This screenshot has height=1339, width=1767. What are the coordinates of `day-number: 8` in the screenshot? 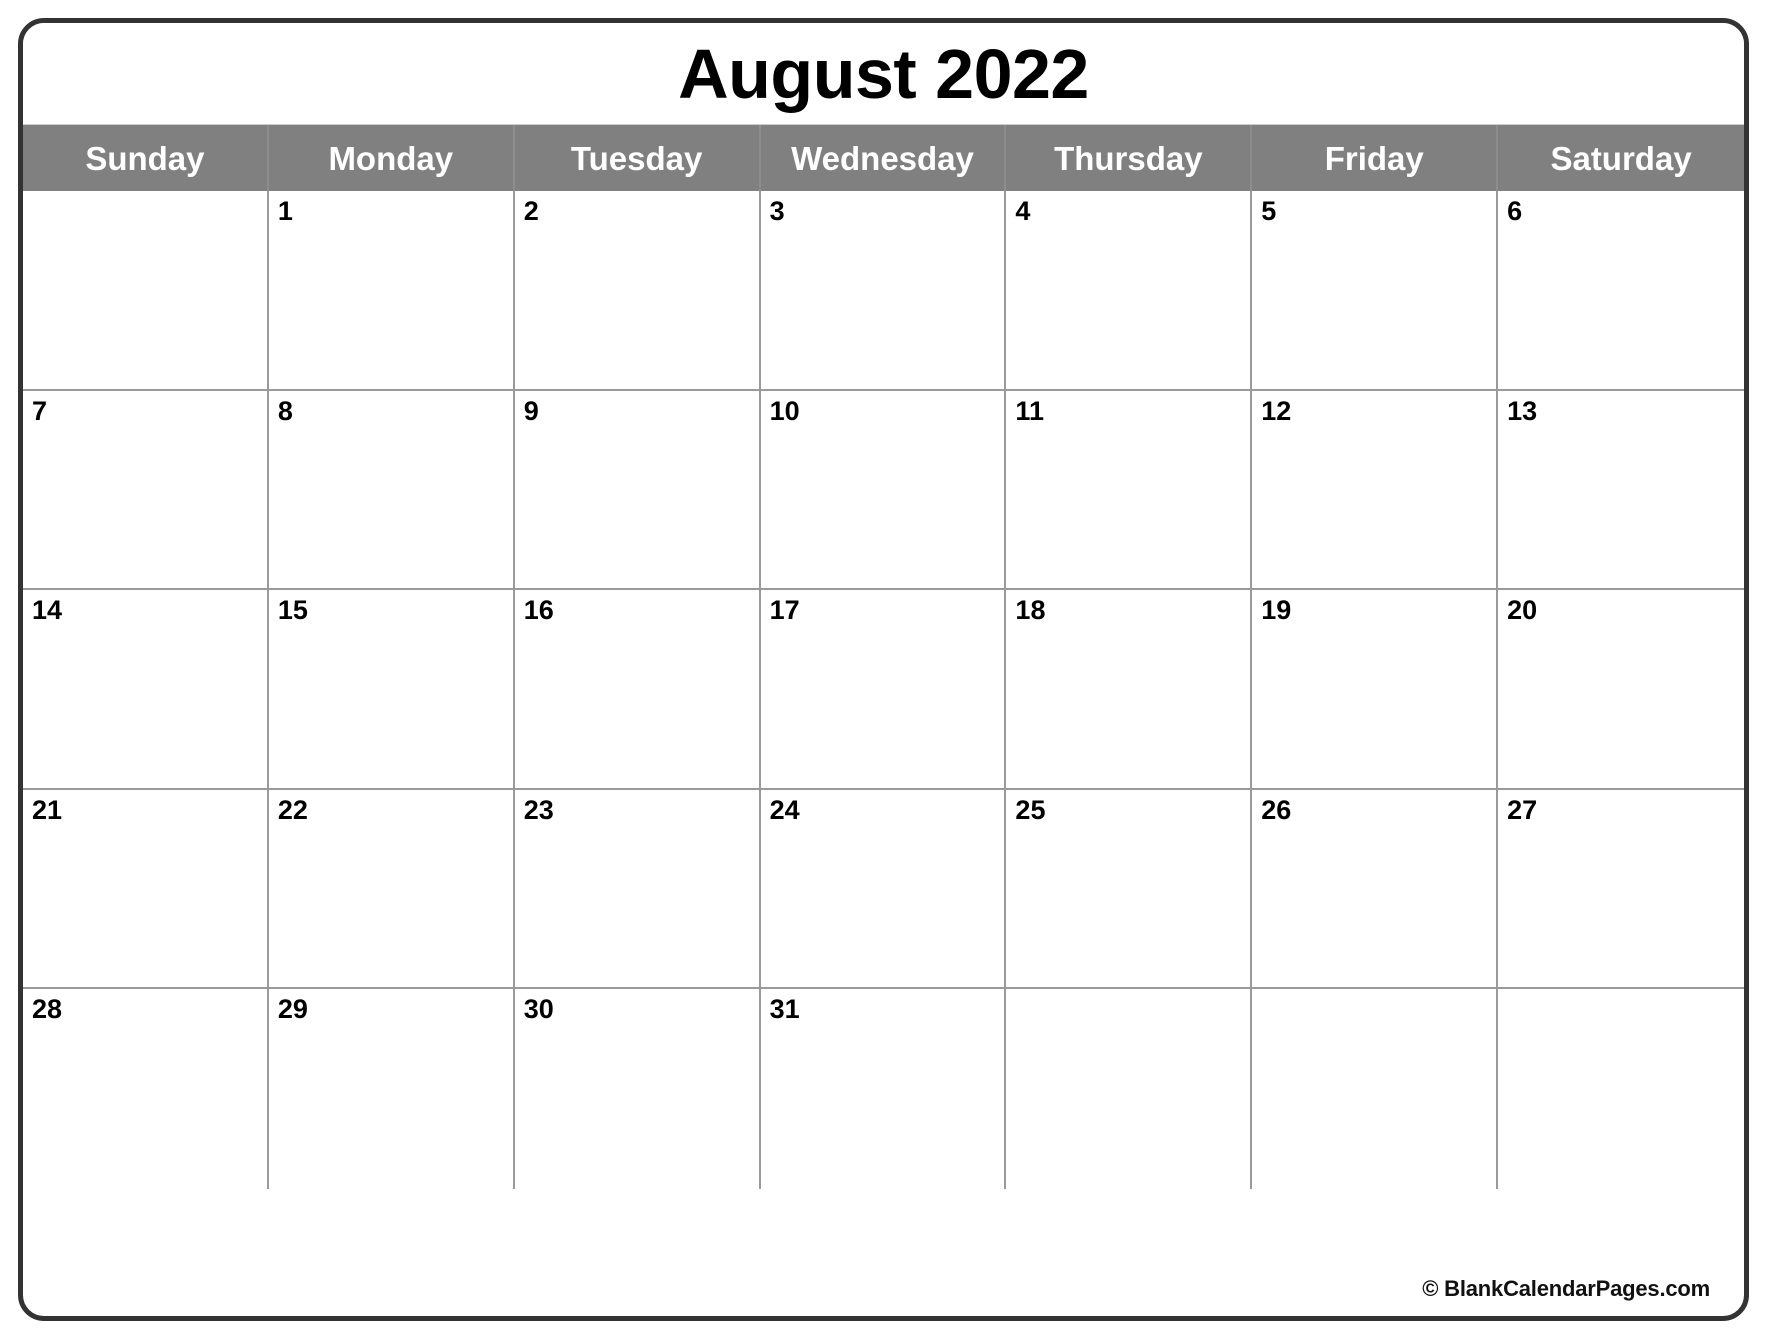 It's located at (285, 410).